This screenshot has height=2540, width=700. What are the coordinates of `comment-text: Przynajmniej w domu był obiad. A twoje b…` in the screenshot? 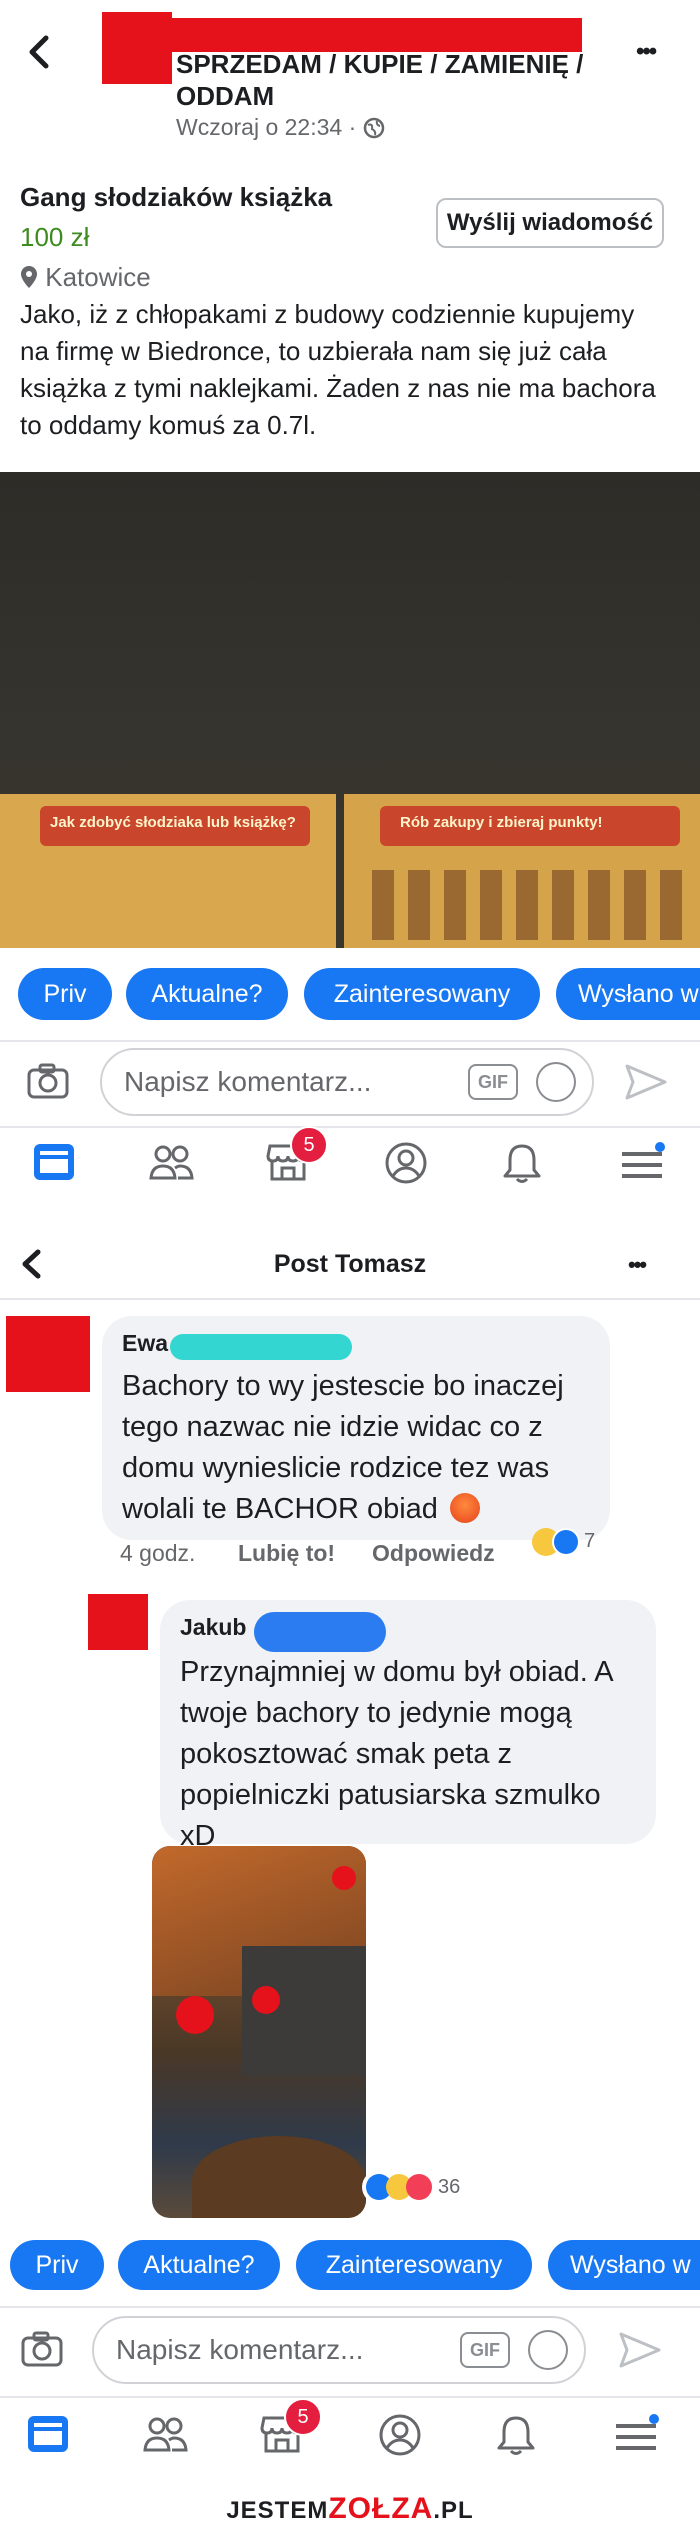 It's located at (396, 1754).